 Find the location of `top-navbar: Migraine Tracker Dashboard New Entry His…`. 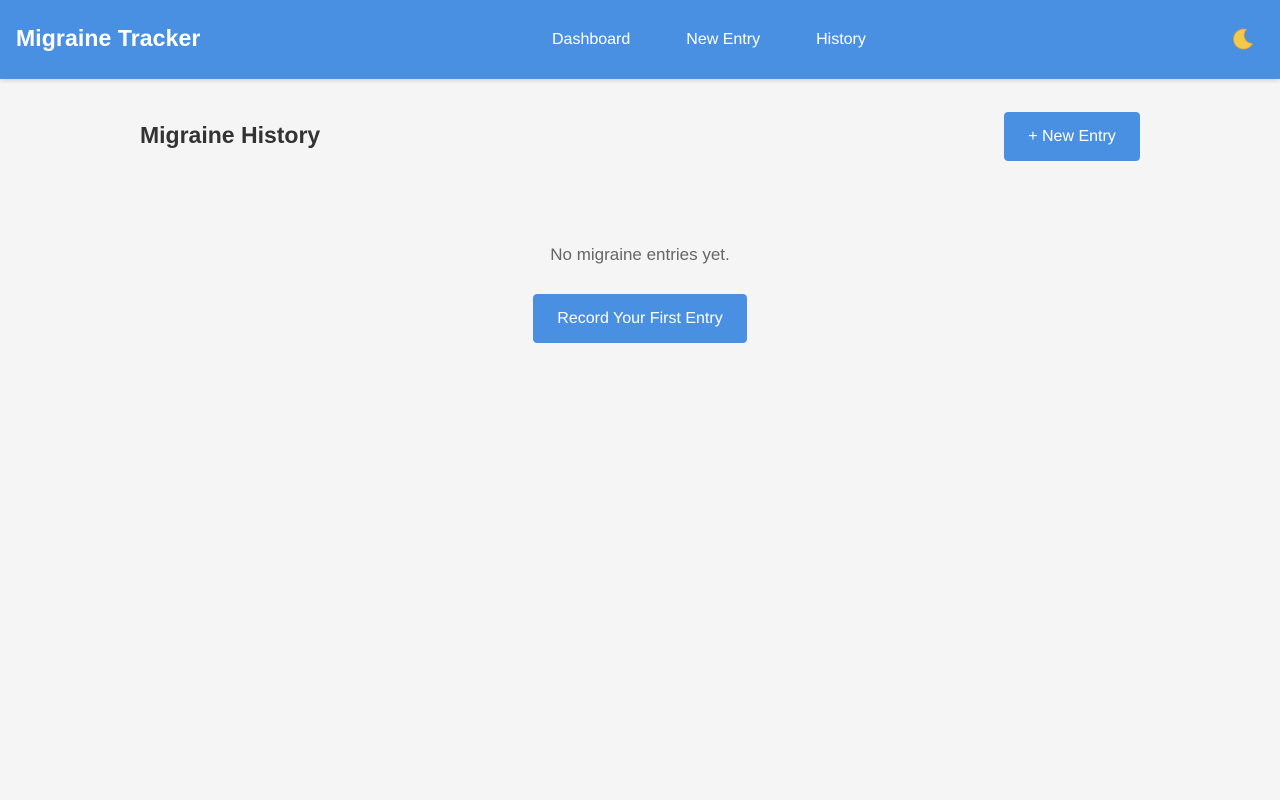

top-navbar: Migraine Tracker Dashboard New Entry His… is located at coordinates (640, 39).